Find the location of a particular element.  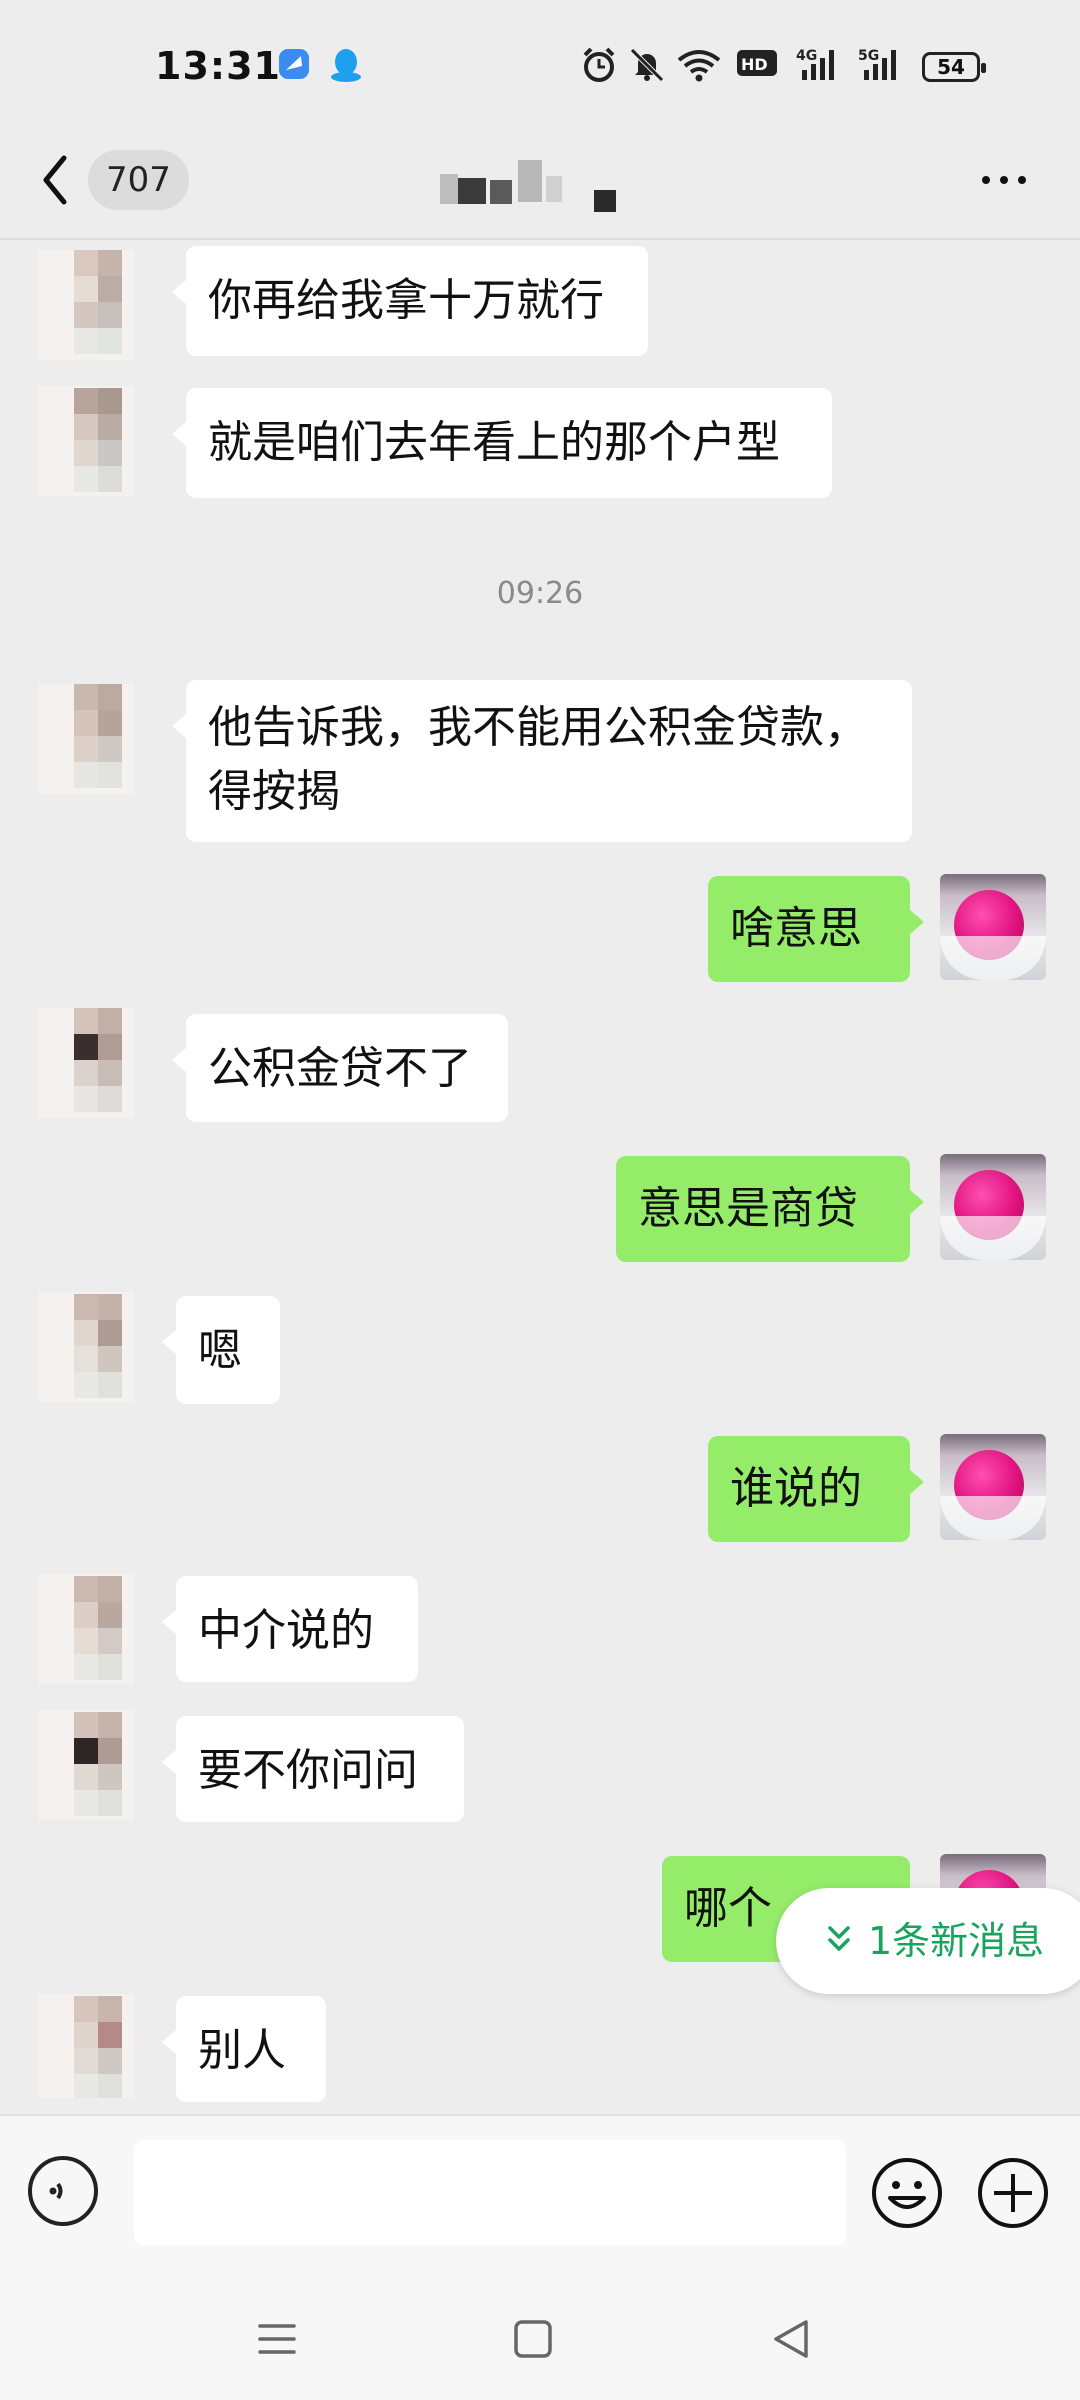

wifi-icon is located at coordinates (699, 66).